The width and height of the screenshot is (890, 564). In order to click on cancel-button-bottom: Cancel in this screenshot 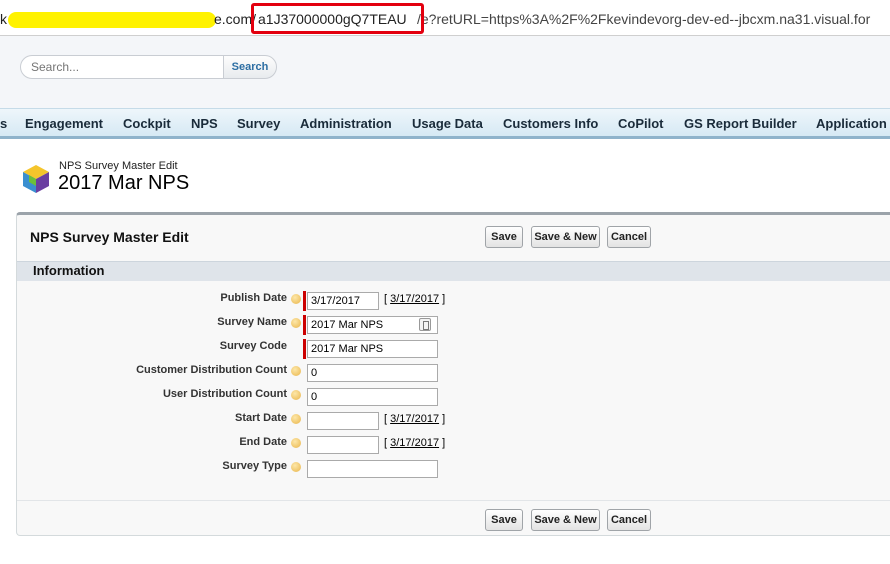, I will do `click(629, 520)`.